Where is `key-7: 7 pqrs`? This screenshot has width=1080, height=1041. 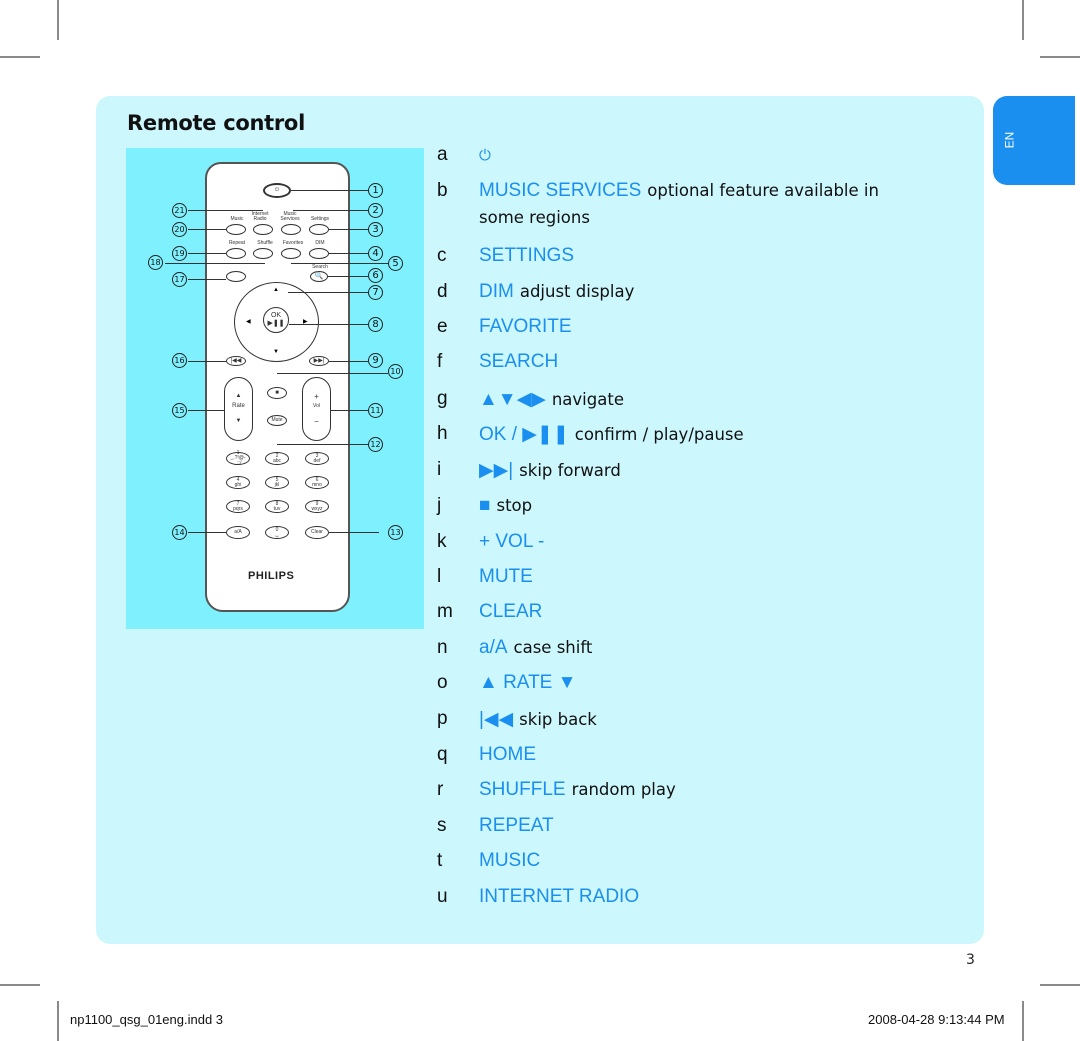 key-7: 7 pqrs is located at coordinates (238, 506).